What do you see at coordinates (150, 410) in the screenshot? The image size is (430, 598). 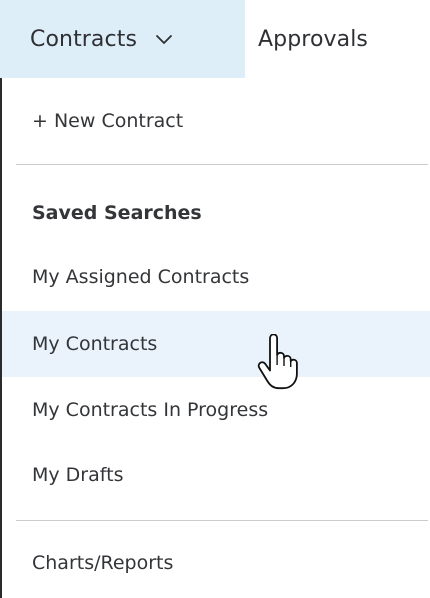 I see `menu-item-label: My Contracts In Progress` at bounding box center [150, 410].